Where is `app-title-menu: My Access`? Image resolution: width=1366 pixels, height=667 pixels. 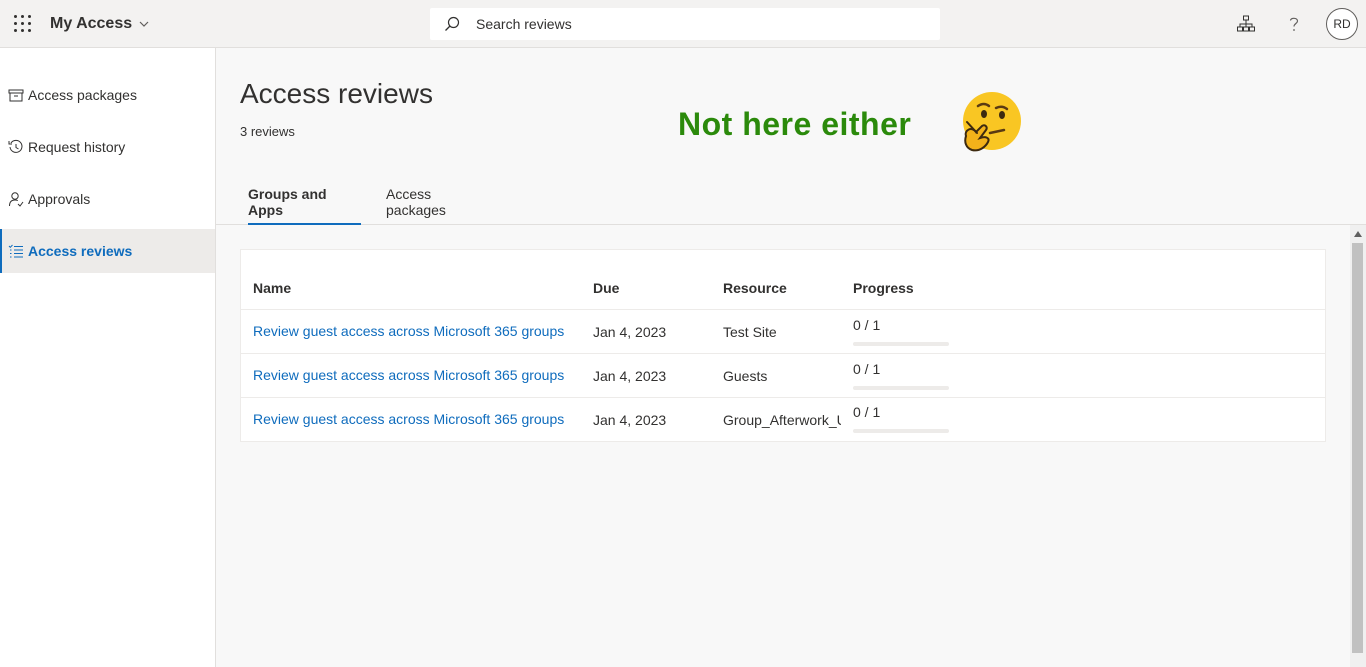 app-title-menu: My Access is located at coordinates (100, 24).